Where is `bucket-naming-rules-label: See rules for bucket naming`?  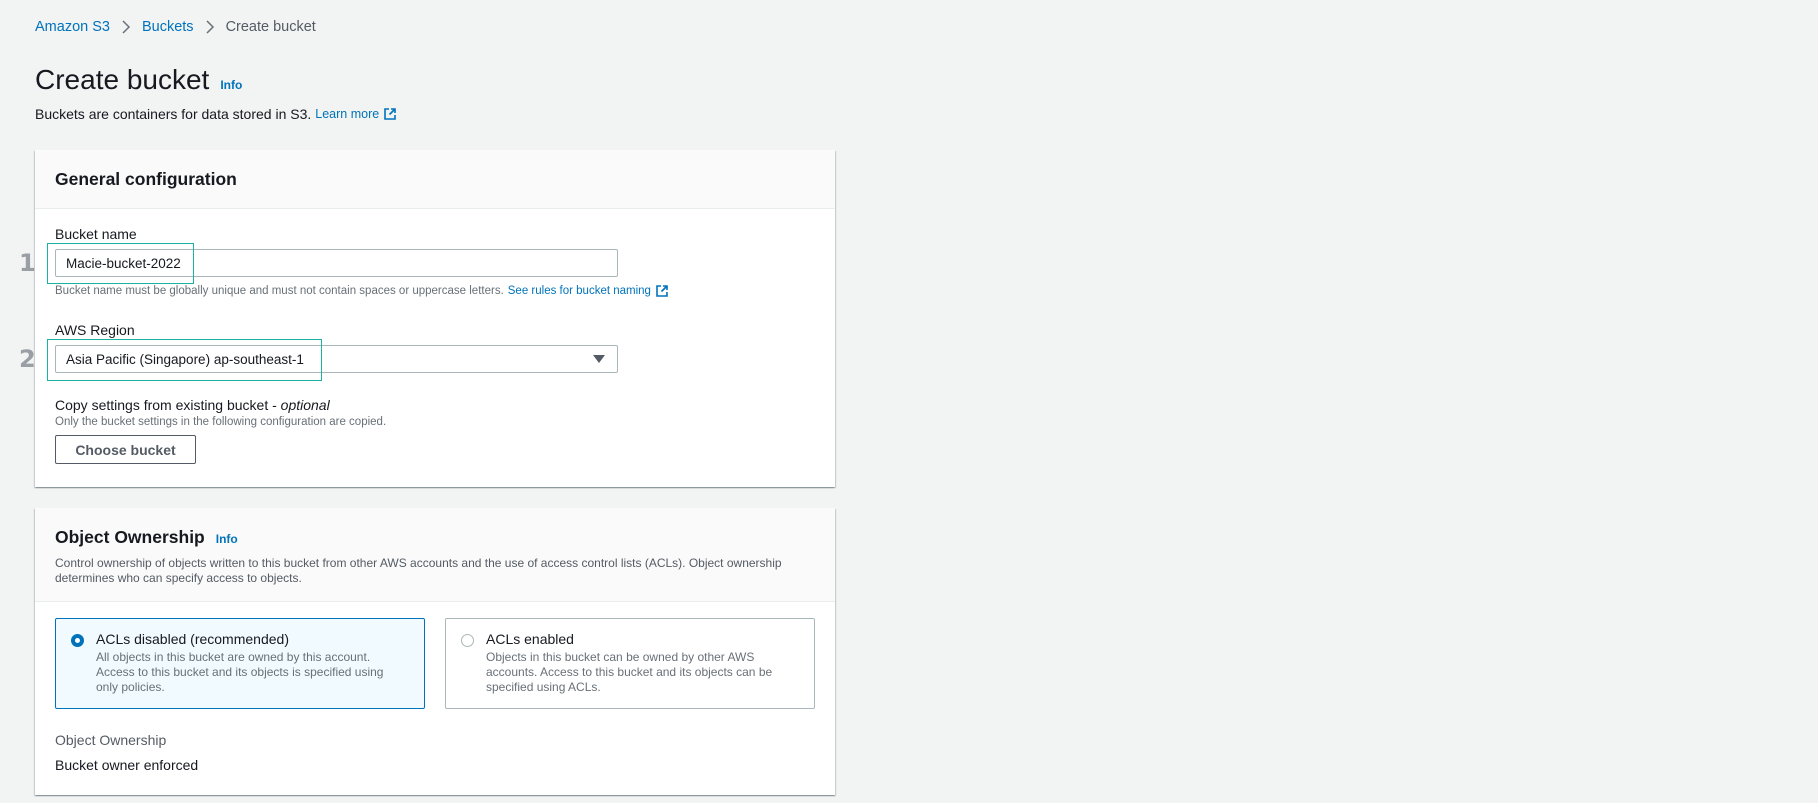
bucket-naming-rules-label: See rules for bucket naming is located at coordinates (579, 291).